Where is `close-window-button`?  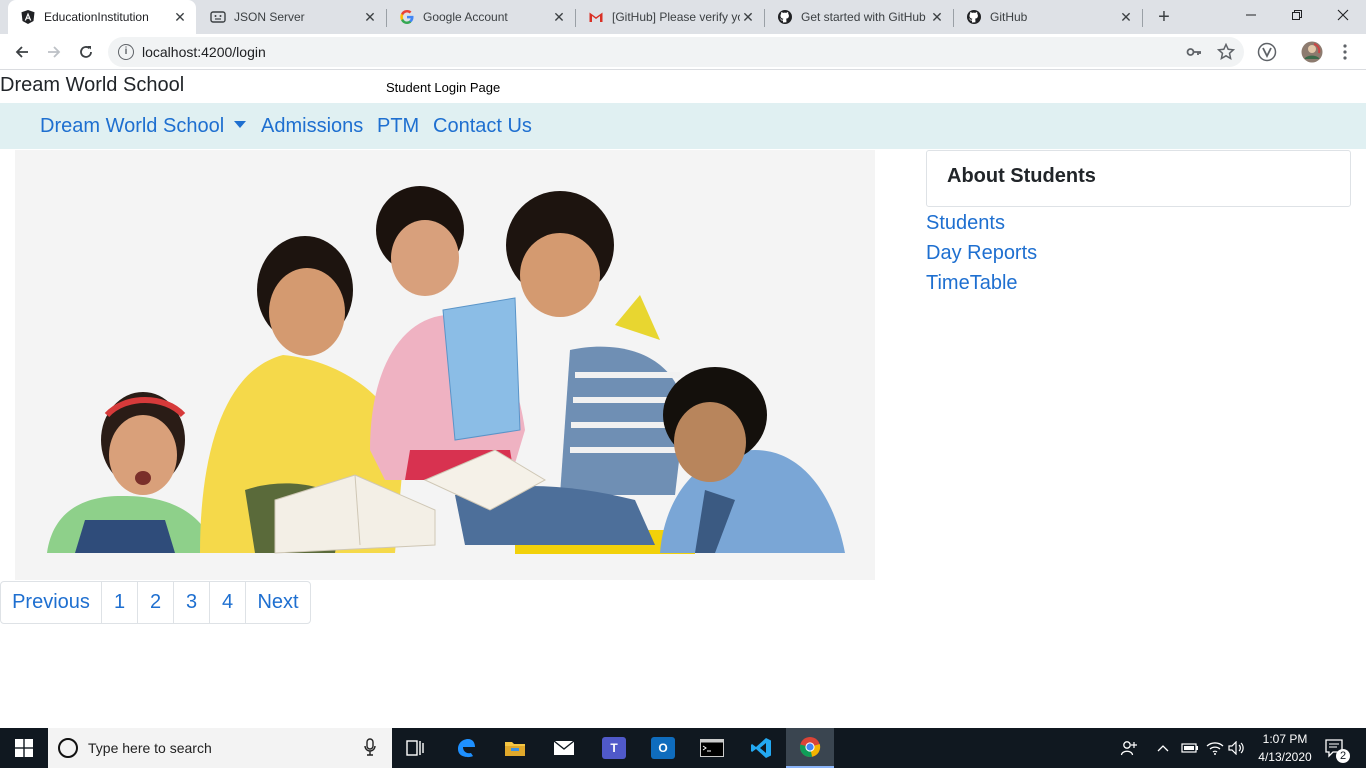 close-window-button is located at coordinates (1343, 15).